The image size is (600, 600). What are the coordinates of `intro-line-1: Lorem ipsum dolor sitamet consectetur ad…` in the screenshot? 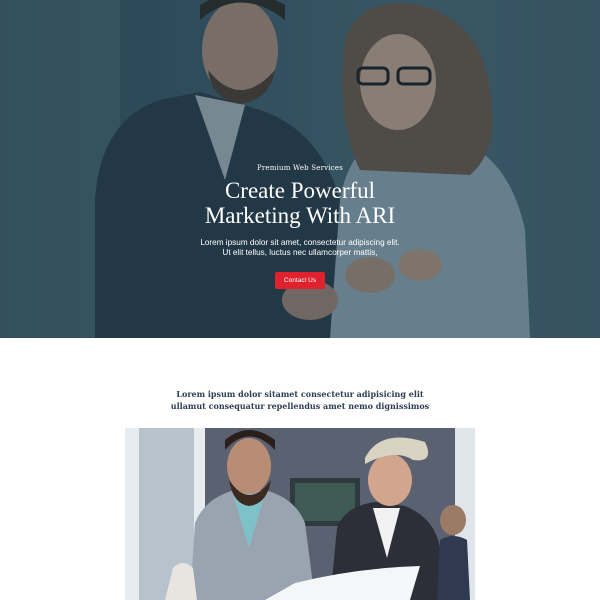 It's located at (300, 394).